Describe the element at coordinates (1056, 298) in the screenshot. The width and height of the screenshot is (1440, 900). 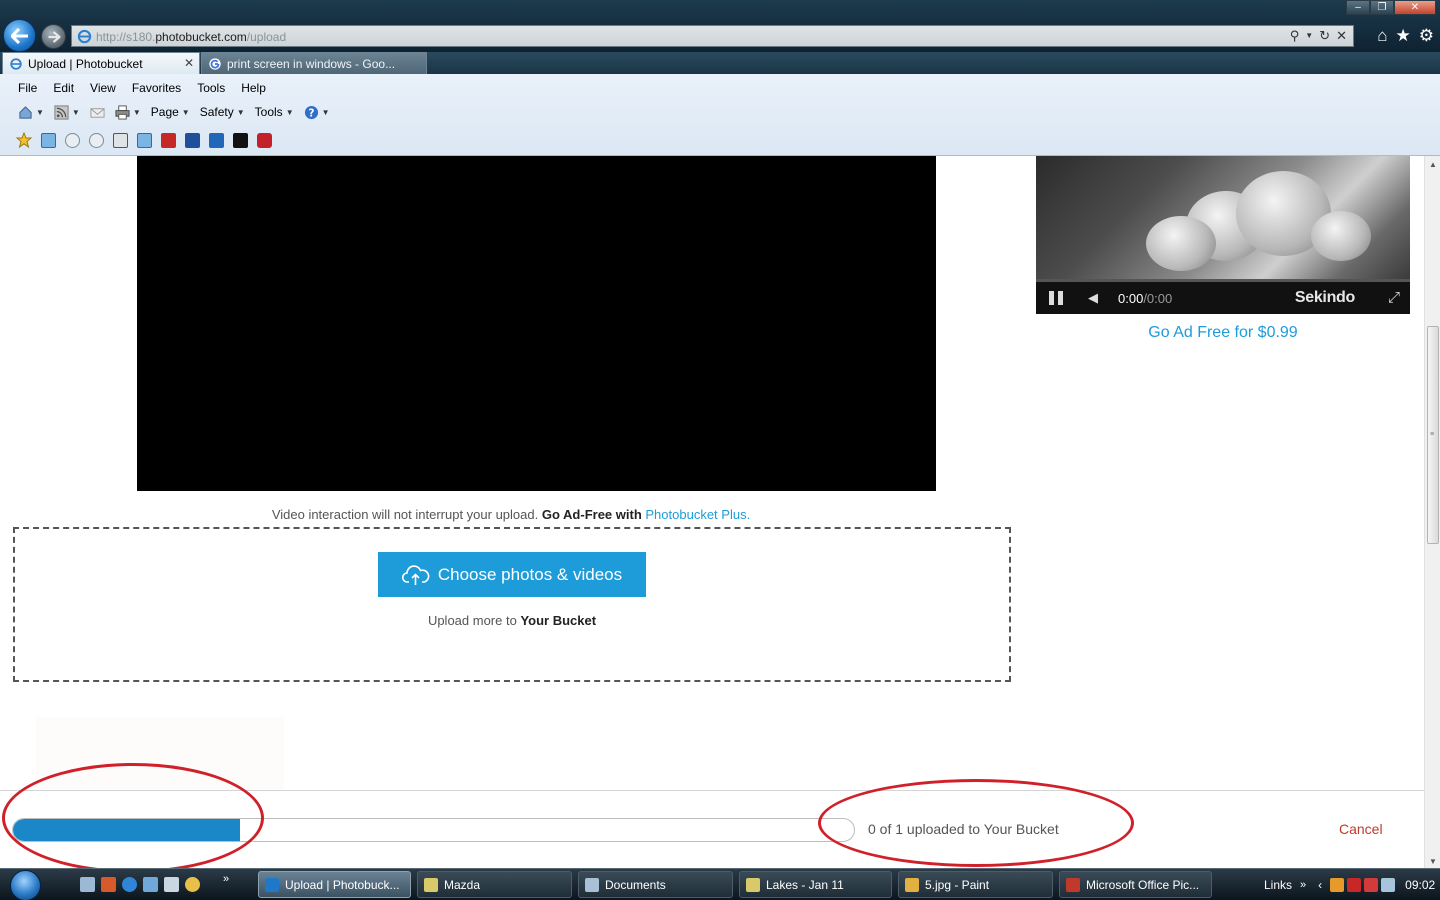
I see `pause-icon` at that location.